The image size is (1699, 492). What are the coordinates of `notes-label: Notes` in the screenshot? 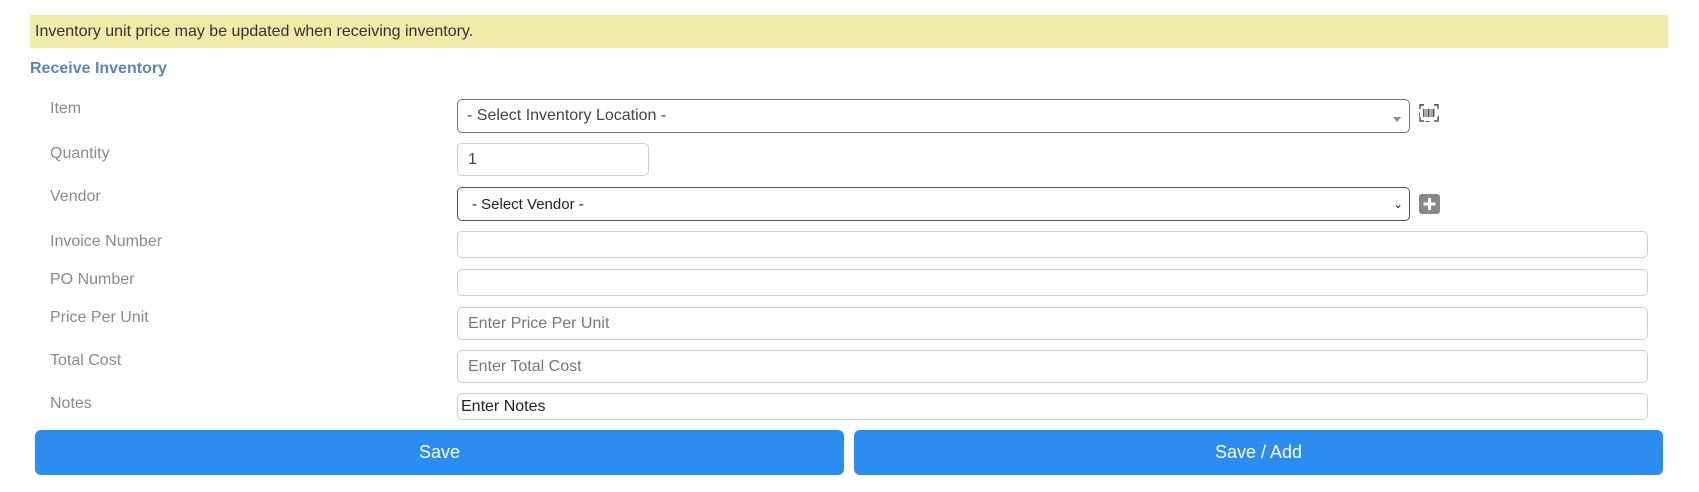 It's located at (71, 403).